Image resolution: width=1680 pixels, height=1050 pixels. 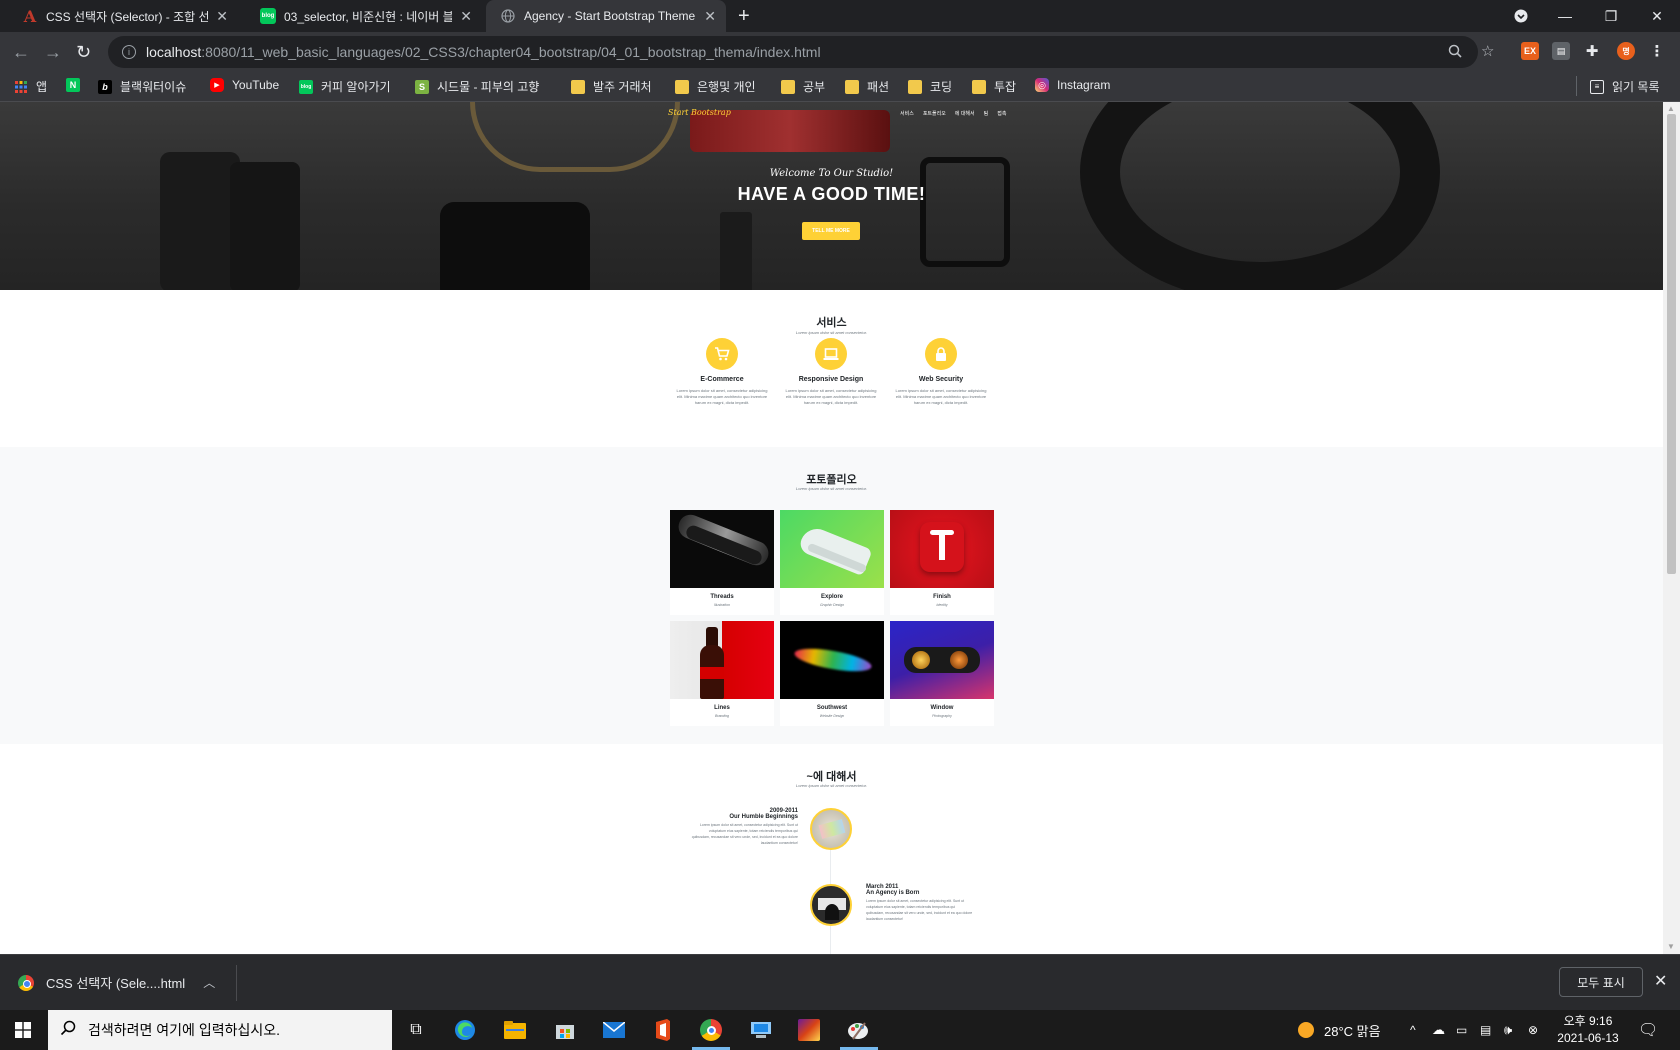 What do you see at coordinates (1601, 982) in the screenshot?
I see `show-all-button: 모두 표시` at bounding box center [1601, 982].